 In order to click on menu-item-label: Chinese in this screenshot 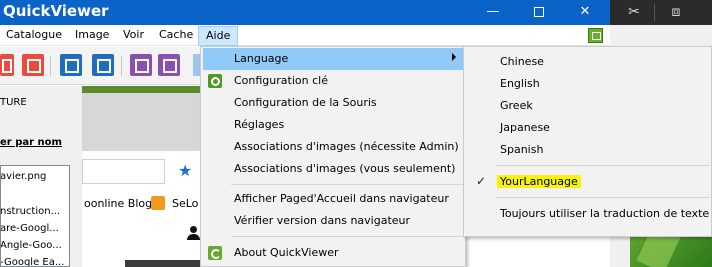, I will do `click(522, 61)`.